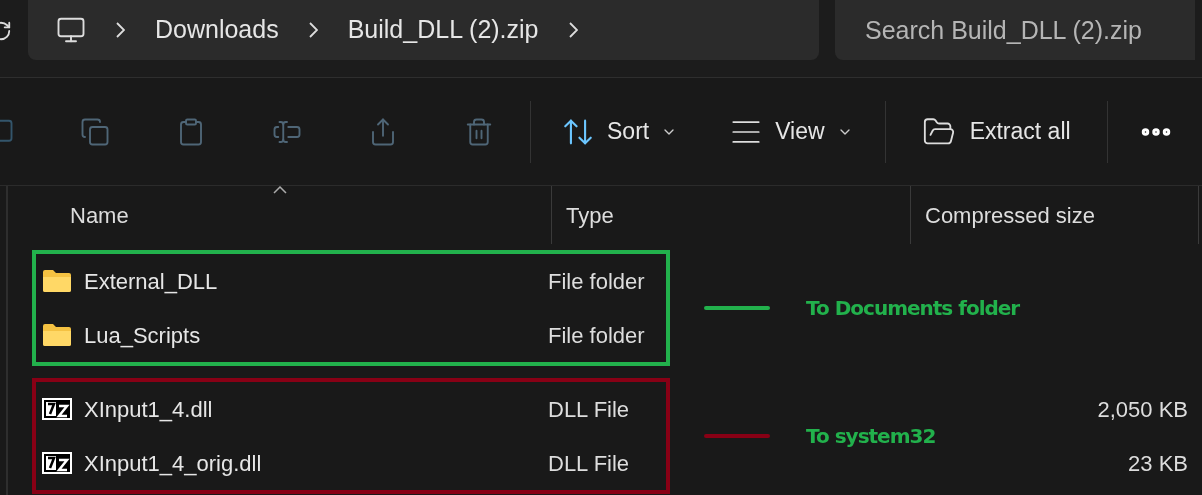  Describe the element at coordinates (279, 190) in the screenshot. I see `sort-ascending-icon` at that location.